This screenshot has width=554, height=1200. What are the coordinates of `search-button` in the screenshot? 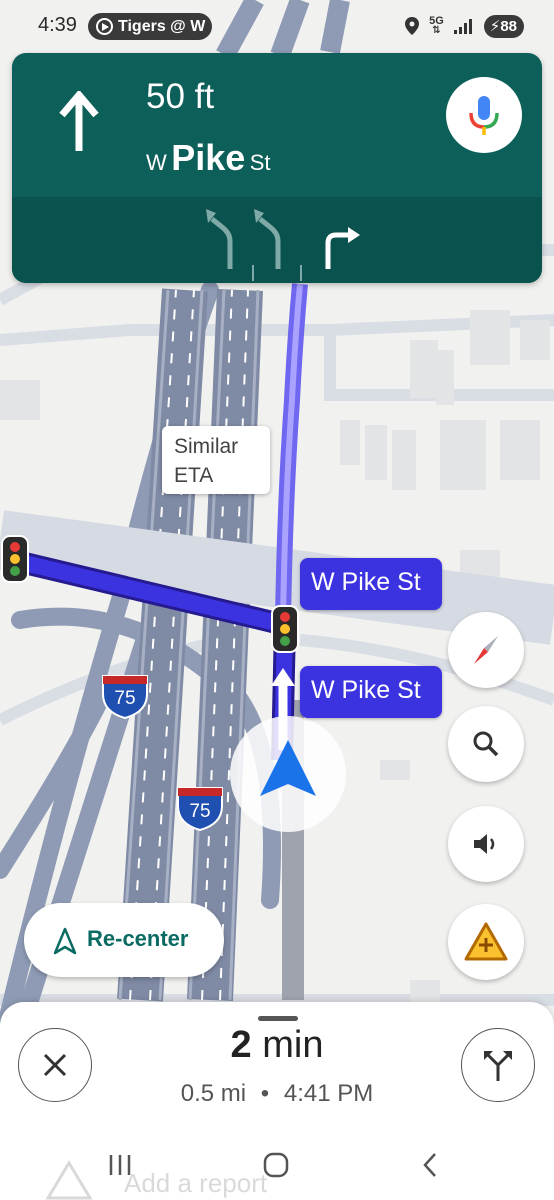 It's located at (486, 744).